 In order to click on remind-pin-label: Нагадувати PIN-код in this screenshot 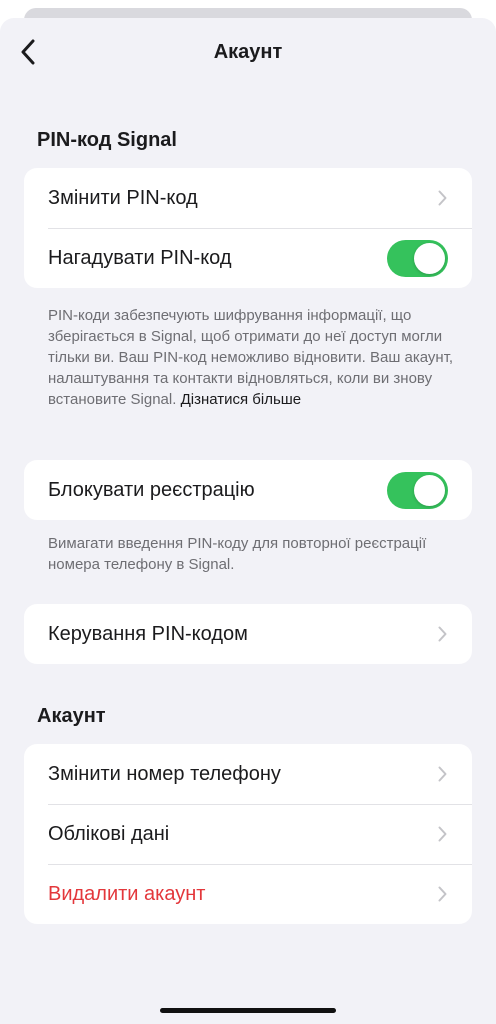, I will do `click(140, 257)`.